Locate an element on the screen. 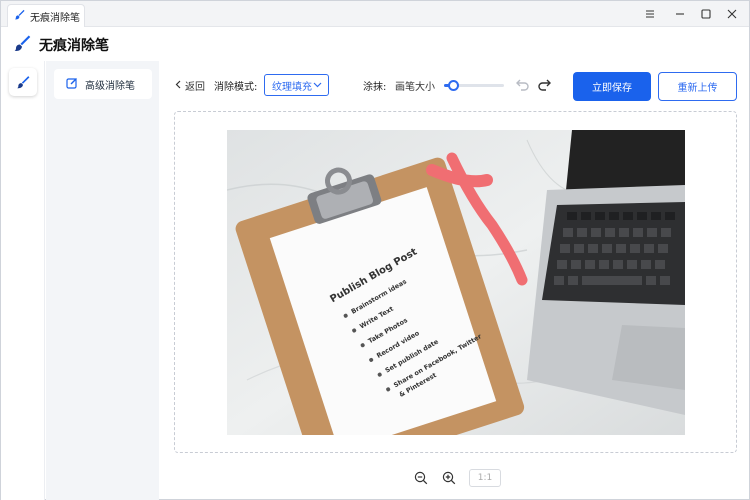  sidebar-item-label: 高级消除笔 is located at coordinates (110, 86).